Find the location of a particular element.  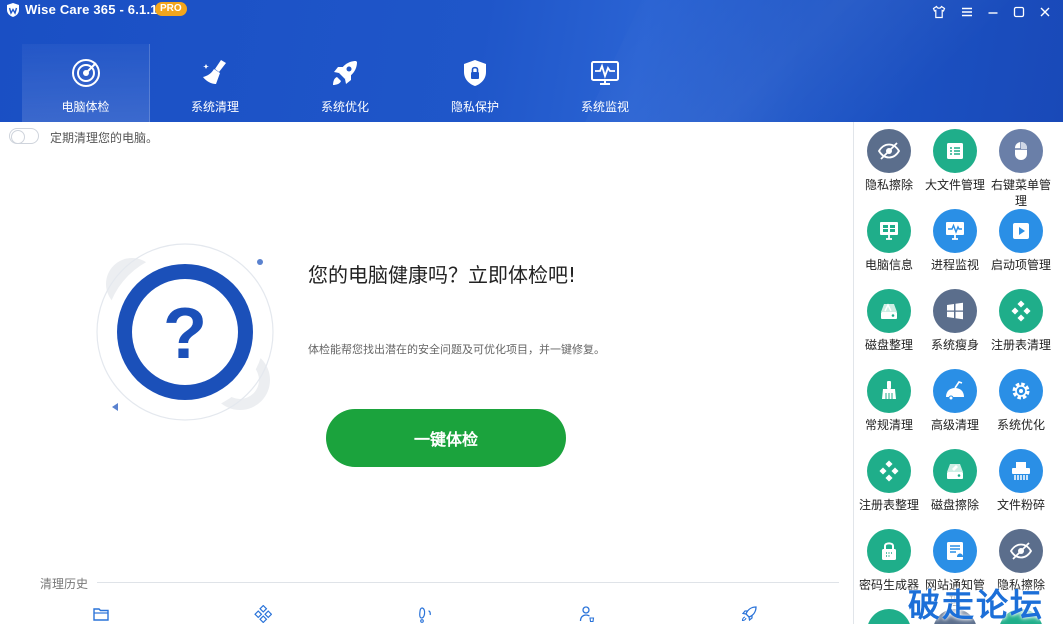

tool-label: 系统优化 is located at coordinates (1020, 425).